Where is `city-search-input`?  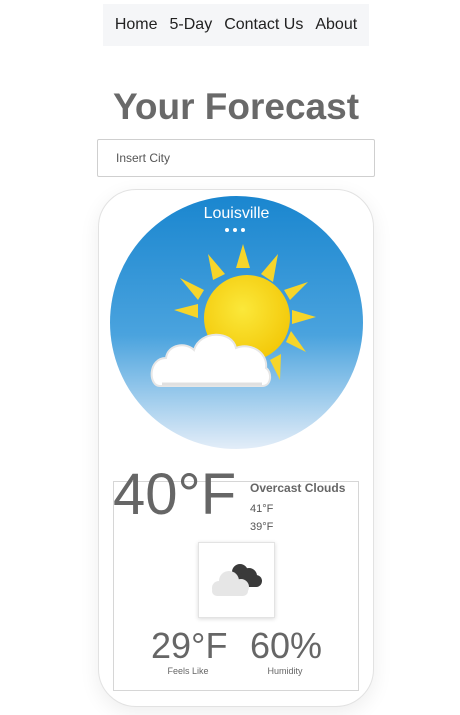 city-search-input is located at coordinates (236, 158).